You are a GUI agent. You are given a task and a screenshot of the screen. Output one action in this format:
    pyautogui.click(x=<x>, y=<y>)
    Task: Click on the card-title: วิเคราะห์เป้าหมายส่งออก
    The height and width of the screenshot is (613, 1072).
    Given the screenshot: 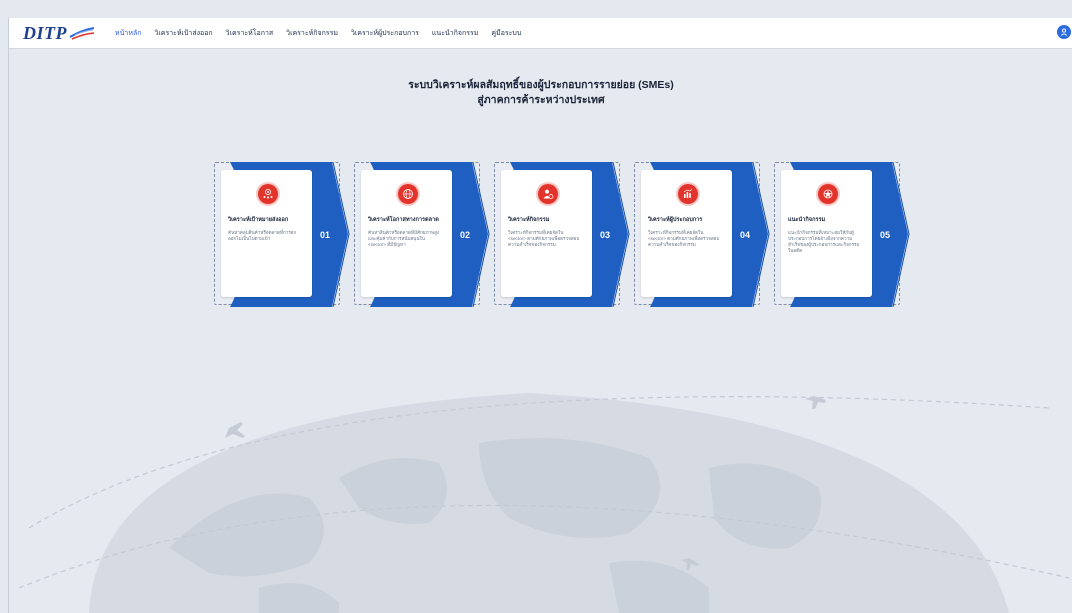 What is the action you would take?
    pyautogui.click(x=258, y=220)
    